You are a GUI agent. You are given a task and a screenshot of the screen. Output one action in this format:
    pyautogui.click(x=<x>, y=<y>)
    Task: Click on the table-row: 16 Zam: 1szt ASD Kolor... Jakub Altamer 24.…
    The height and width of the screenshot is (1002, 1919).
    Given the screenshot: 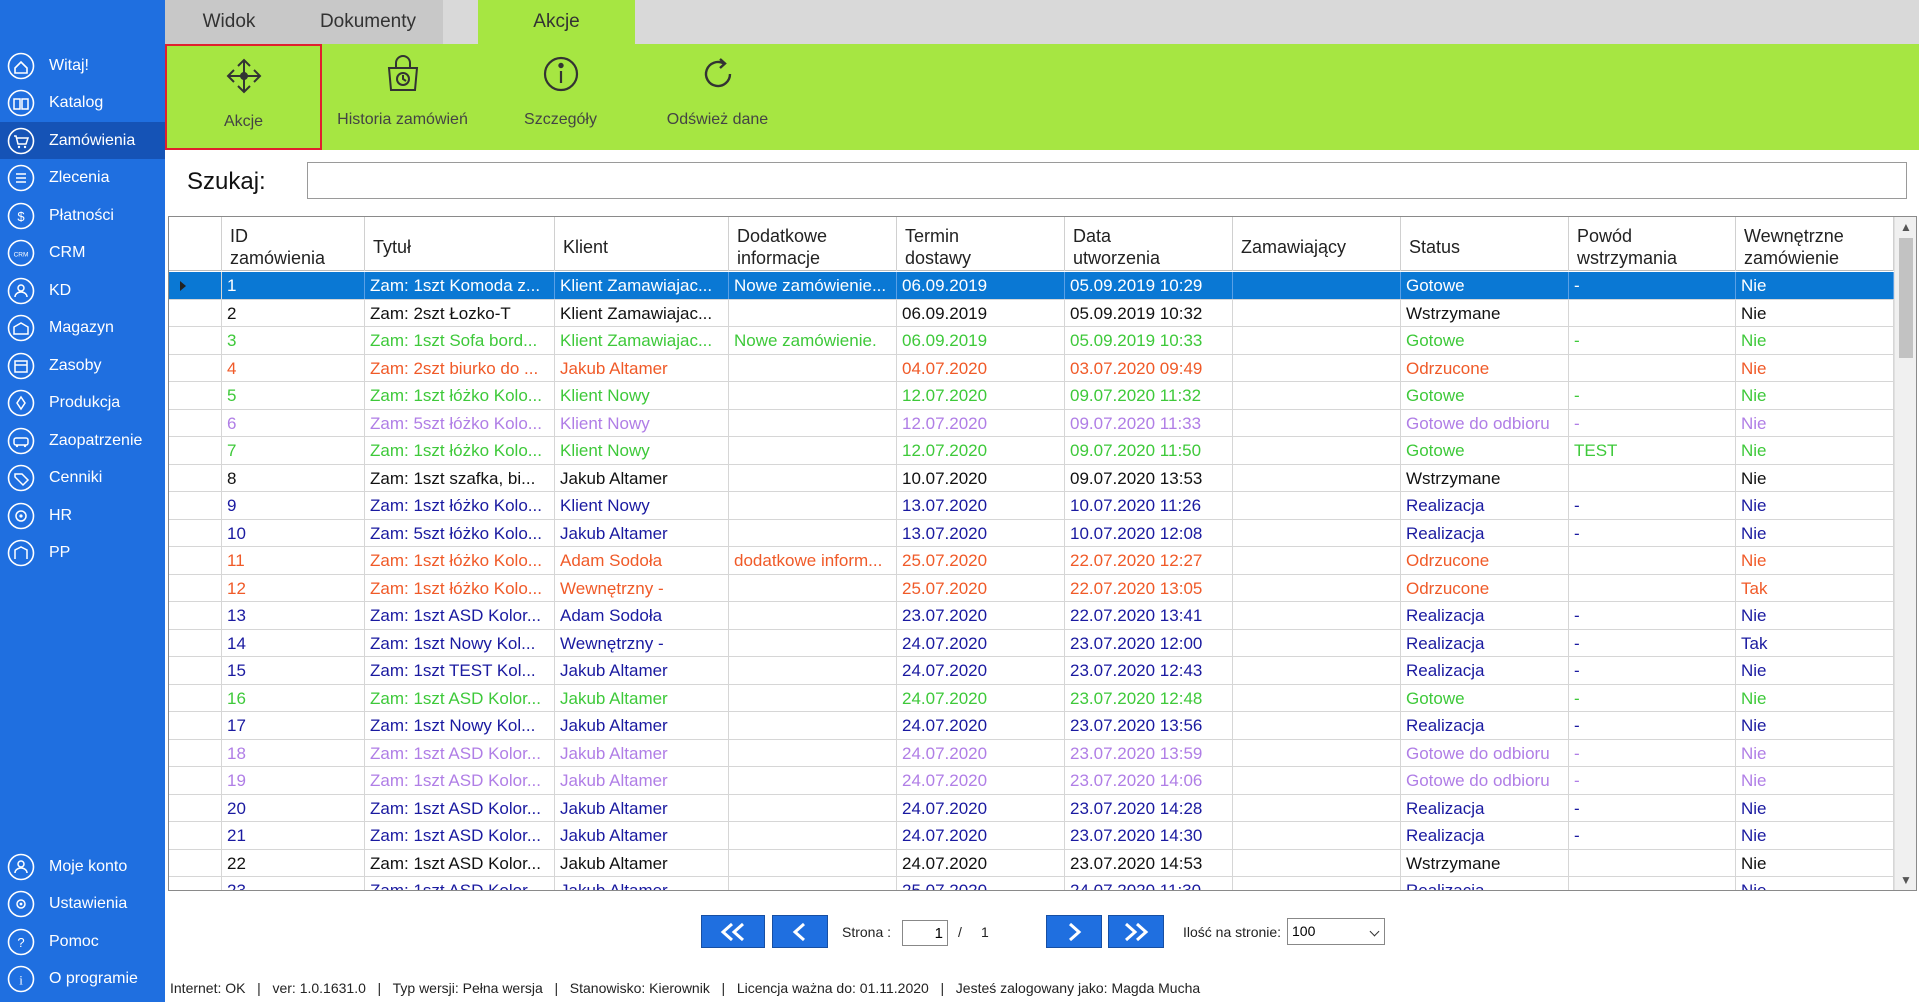 What is the action you would take?
    pyautogui.click(x=1031, y=698)
    